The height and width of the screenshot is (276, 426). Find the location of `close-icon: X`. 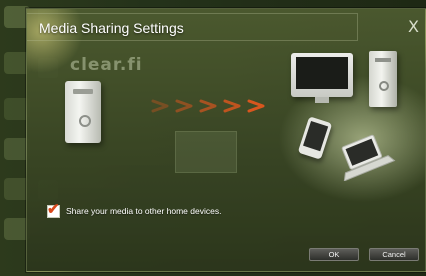

close-icon: X is located at coordinates (413, 27).